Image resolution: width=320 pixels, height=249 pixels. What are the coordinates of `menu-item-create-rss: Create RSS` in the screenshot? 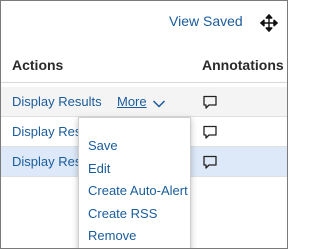 It's located at (122, 213).